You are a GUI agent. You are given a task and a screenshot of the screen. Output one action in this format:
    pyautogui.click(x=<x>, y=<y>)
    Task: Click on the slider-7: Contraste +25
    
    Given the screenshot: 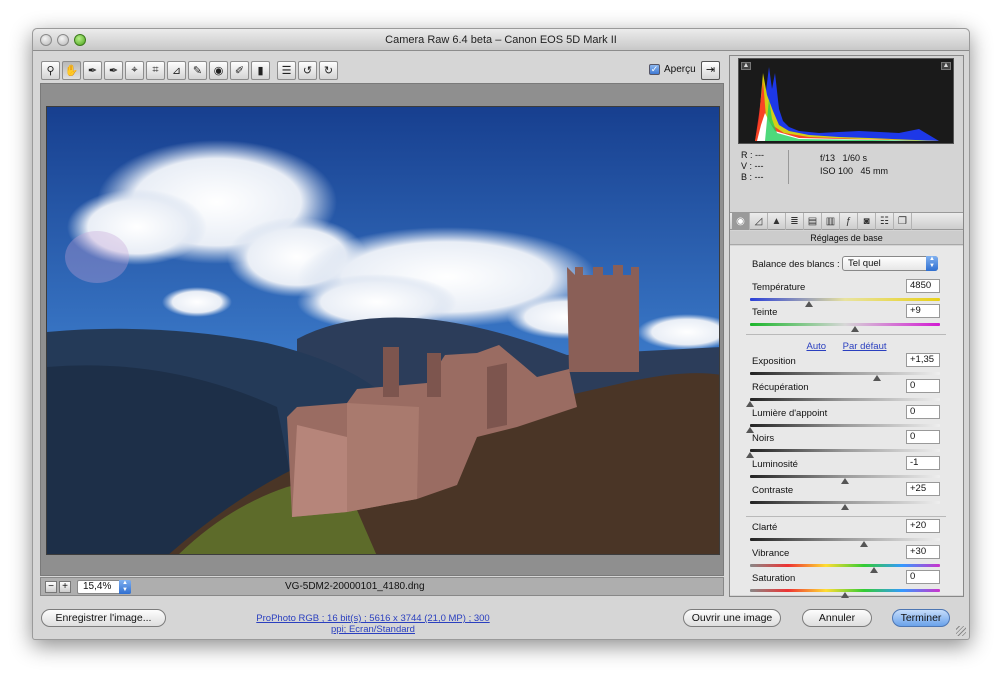 What is the action you would take?
    pyautogui.click(x=845, y=496)
    